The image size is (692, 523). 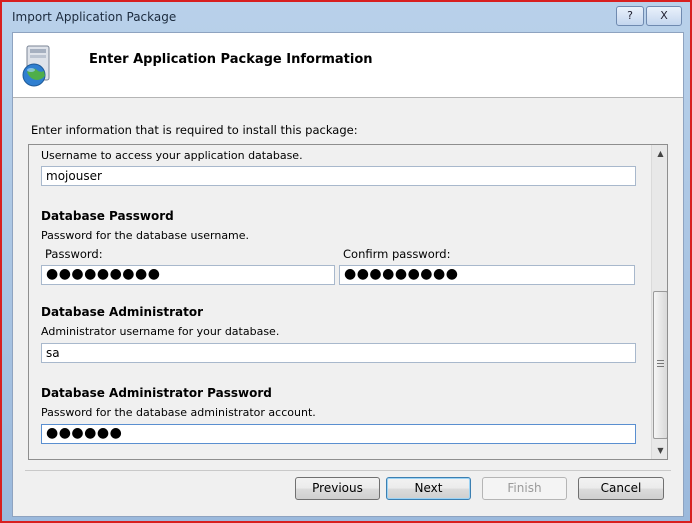 I want to click on previous-button: Previous, so click(x=337, y=488).